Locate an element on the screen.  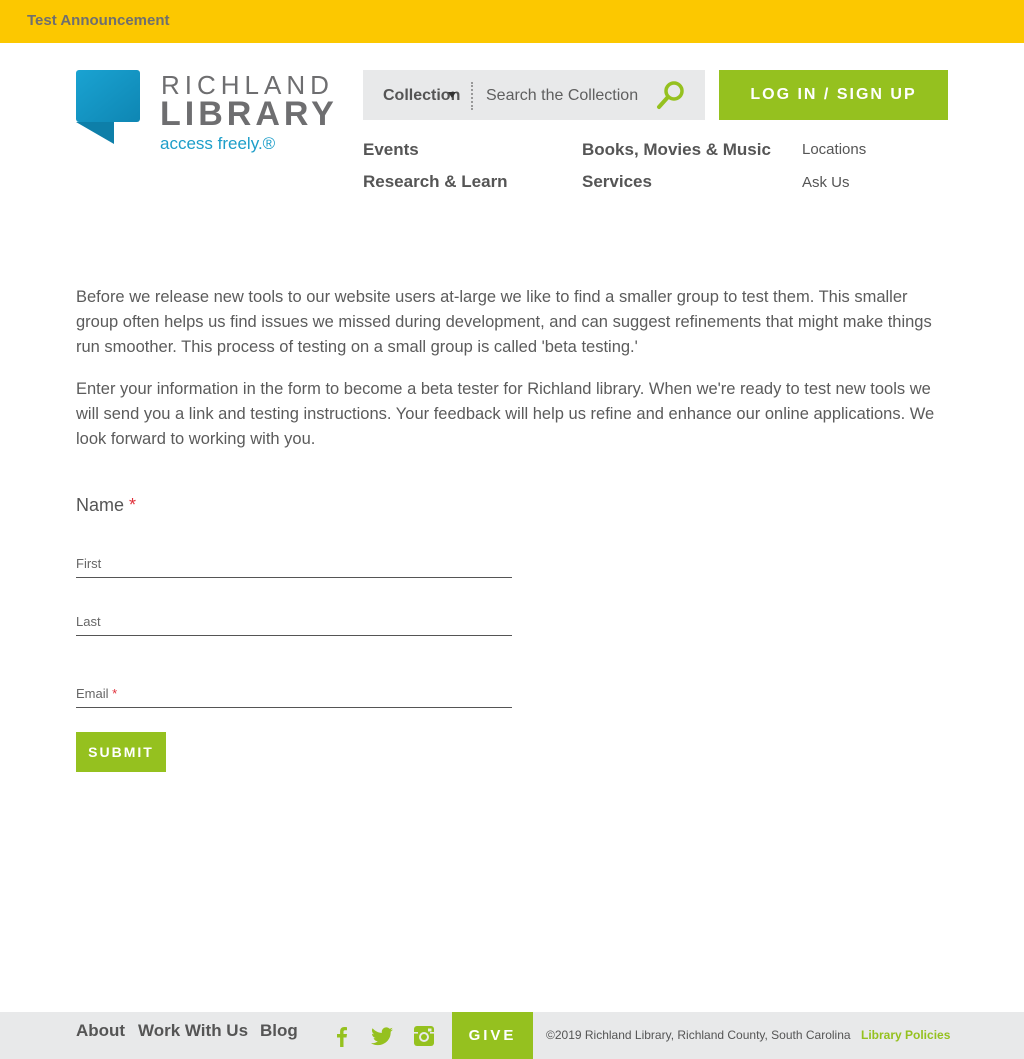
login-signup-button: LOG IN / SIGN UP is located at coordinates (833, 95).